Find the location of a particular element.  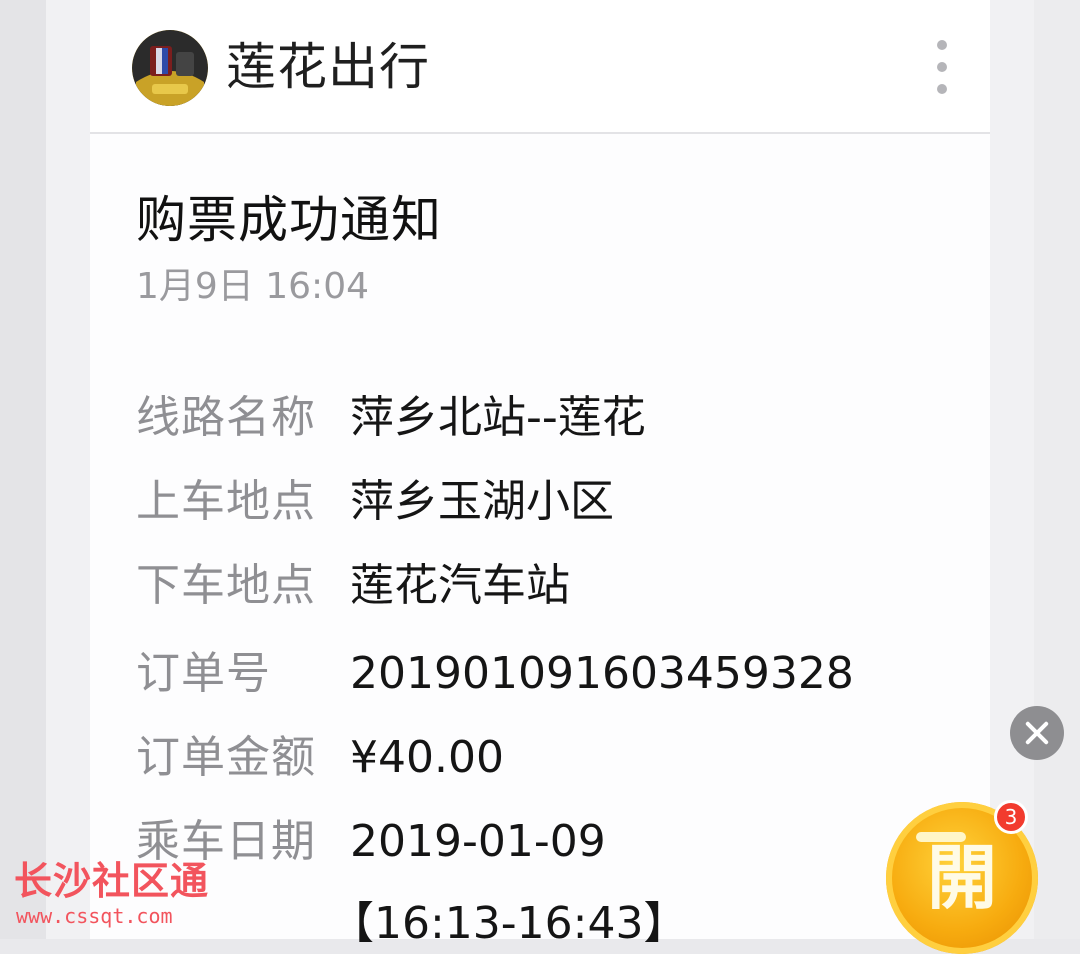

more-options-icon is located at coordinates (942, 67).